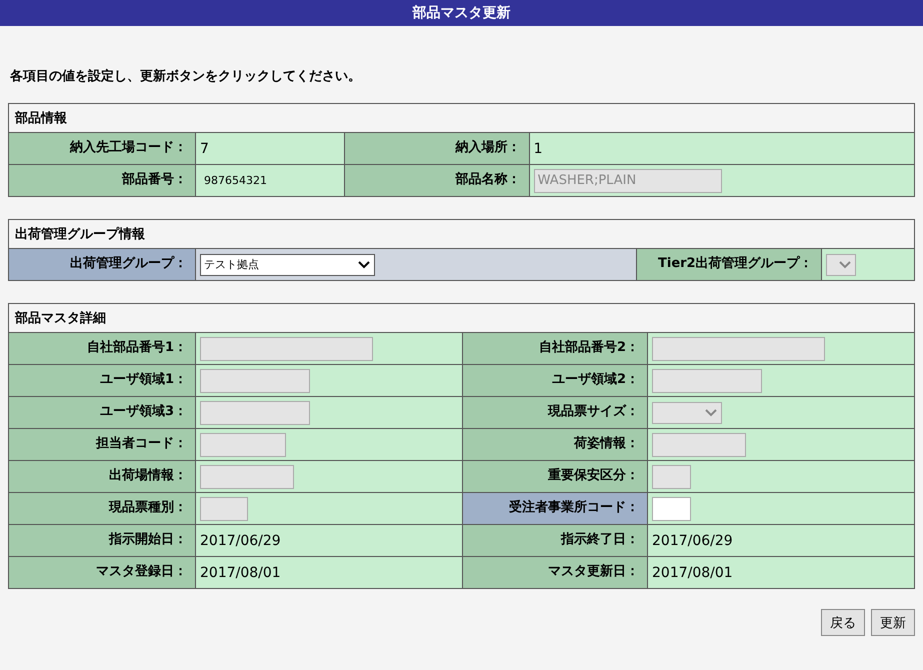 This screenshot has height=670, width=923. Describe the element at coordinates (843, 622) in the screenshot. I see `action-button: 戻る` at that location.